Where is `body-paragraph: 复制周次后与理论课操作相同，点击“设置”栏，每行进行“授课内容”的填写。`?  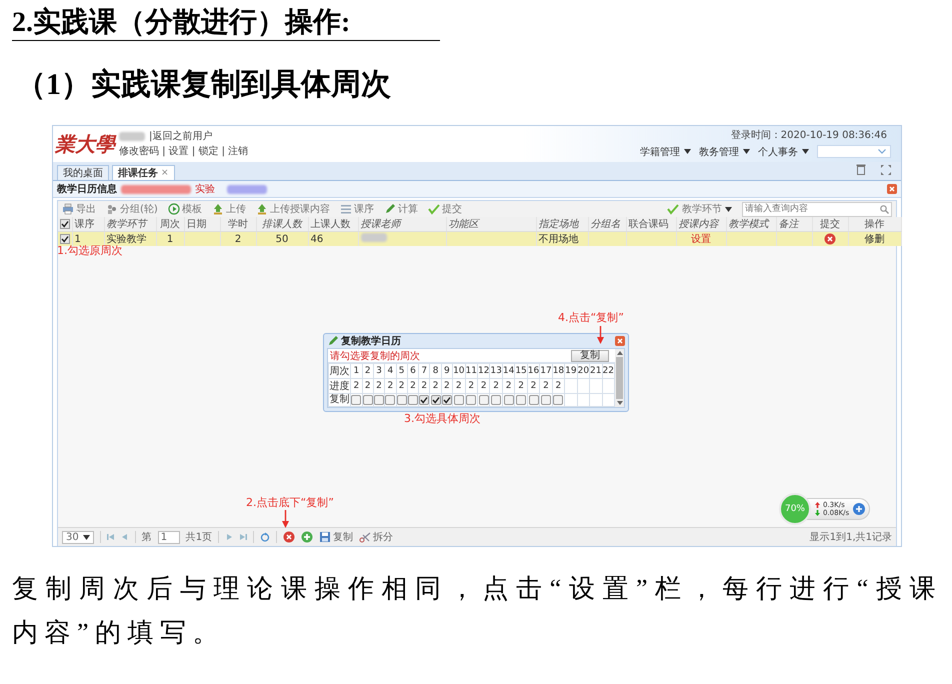 body-paragraph: 复制周次后与理论课操作相同，点击“设置”栏，每行进行“授课内容”的填写。 is located at coordinates (477, 611).